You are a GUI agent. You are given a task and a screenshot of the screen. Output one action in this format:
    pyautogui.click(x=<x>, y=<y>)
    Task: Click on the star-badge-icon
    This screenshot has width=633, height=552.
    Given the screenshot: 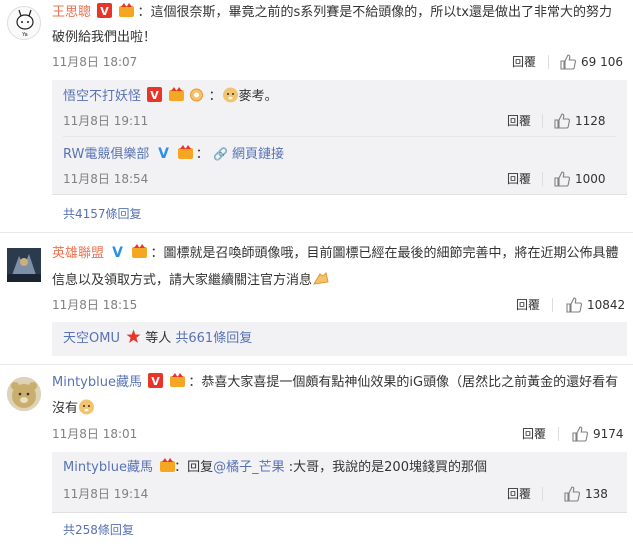 What is the action you would take?
    pyautogui.click(x=133, y=336)
    